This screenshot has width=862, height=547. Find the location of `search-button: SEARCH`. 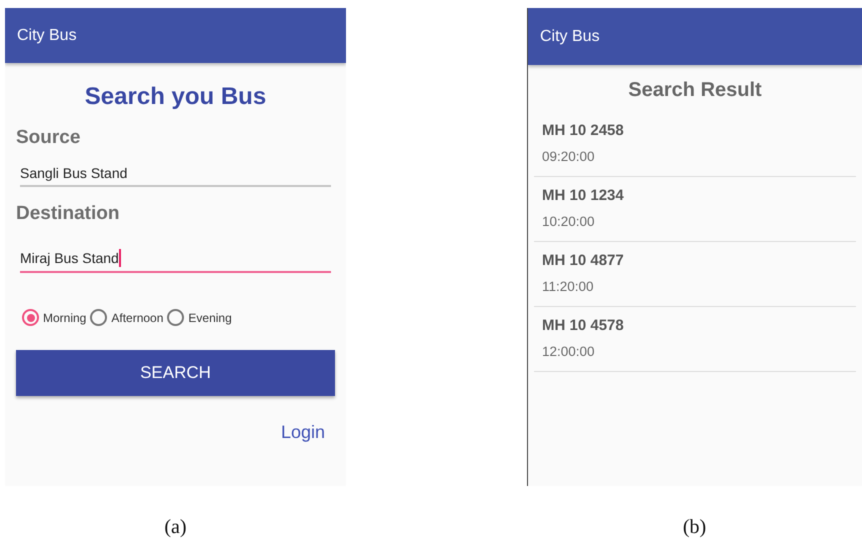

search-button: SEARCH is located at coordinates (175, 373).